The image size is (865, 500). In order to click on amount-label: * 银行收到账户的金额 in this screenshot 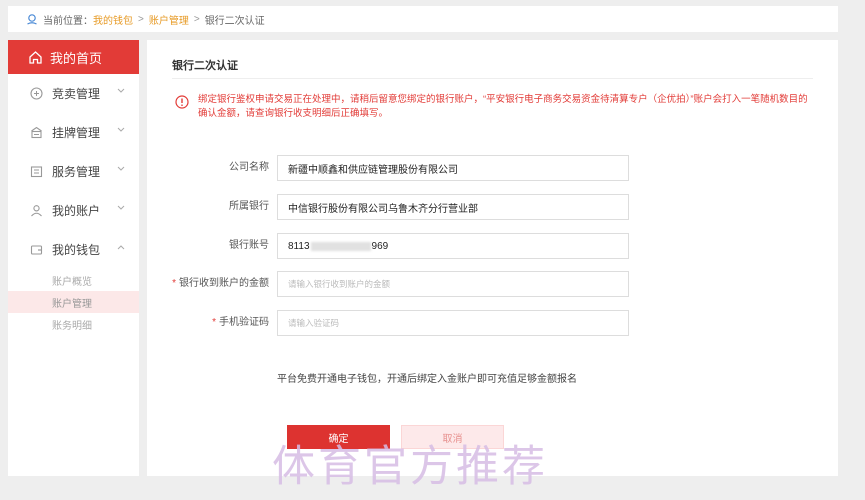, I will do `click(220, 284)`.